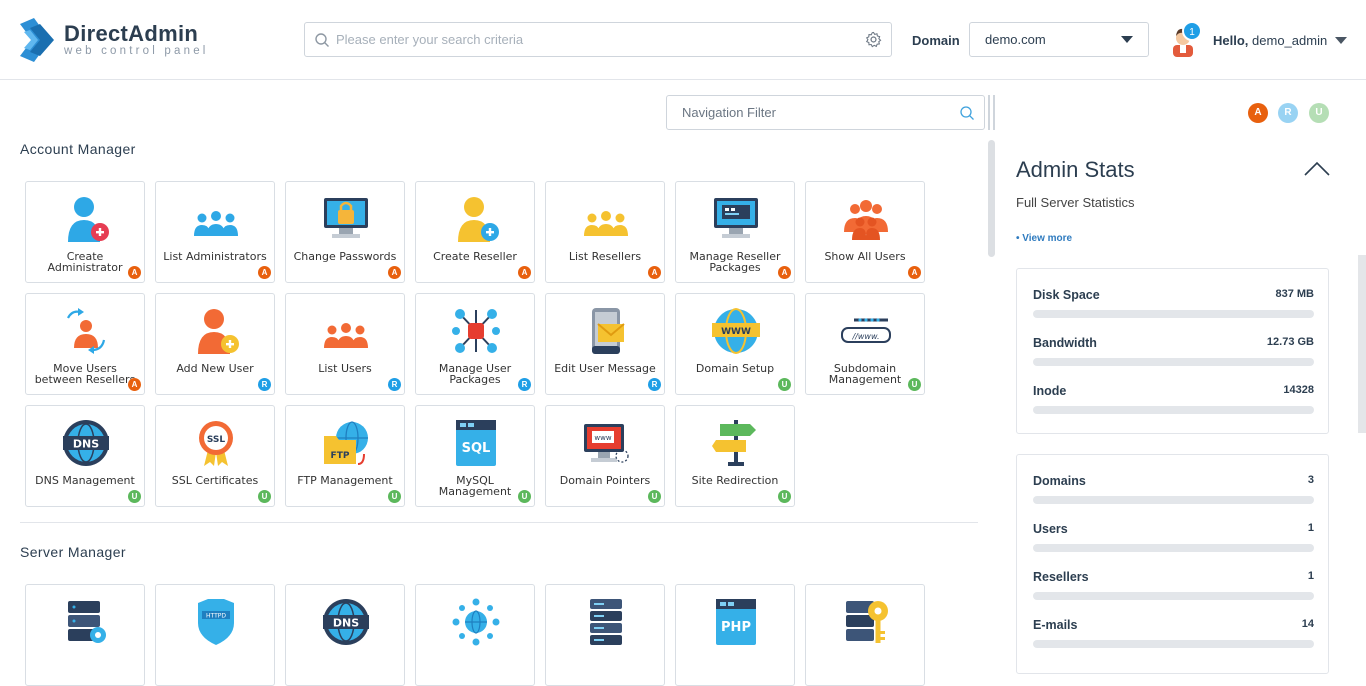 The height and width of the screenshot is (686, 1366). I want to click on chevron-up-icon, so click(1317, 169).